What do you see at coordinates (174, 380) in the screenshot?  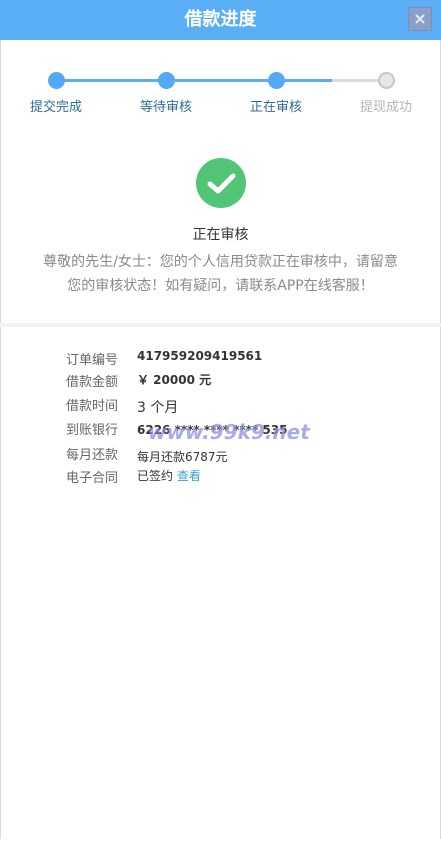 I see `amount-value: ￥ 20000 元` at bounding box center [174, 380].